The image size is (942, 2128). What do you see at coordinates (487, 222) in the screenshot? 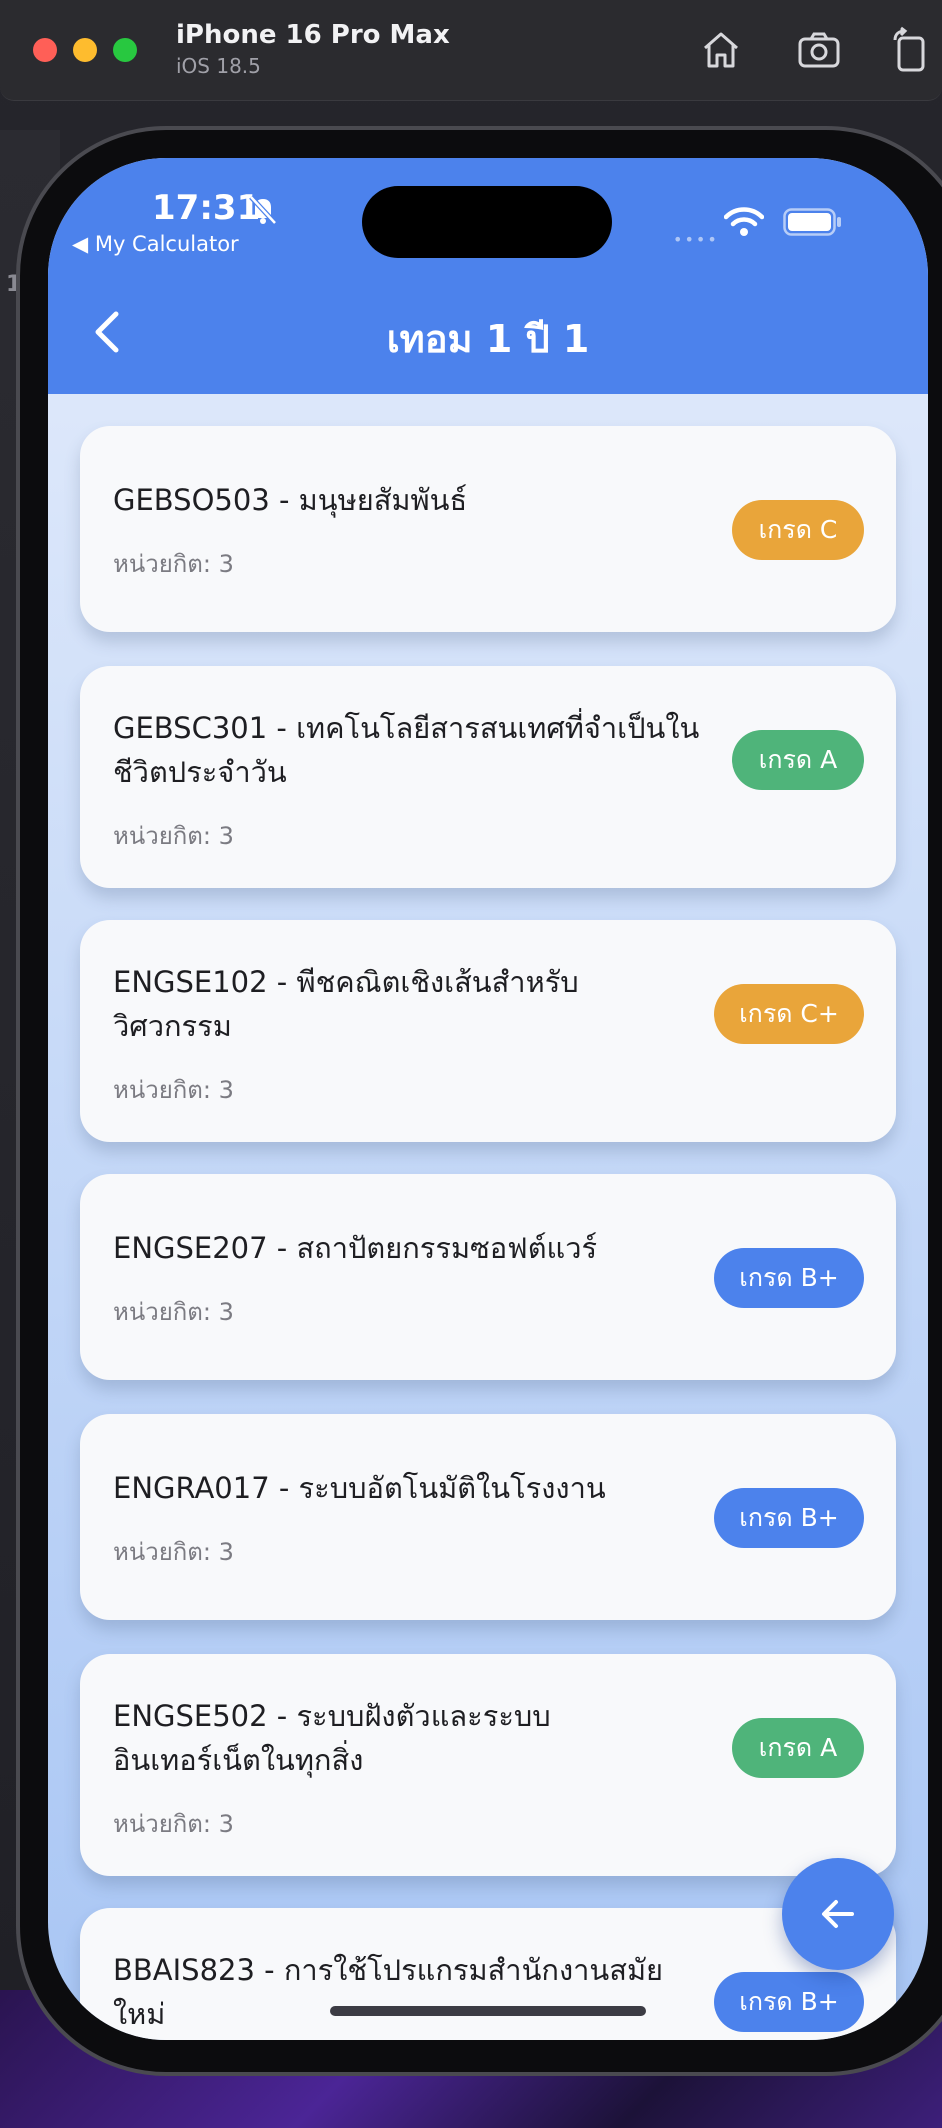
I see `dynamic-island` at bounding box center [487, 222].